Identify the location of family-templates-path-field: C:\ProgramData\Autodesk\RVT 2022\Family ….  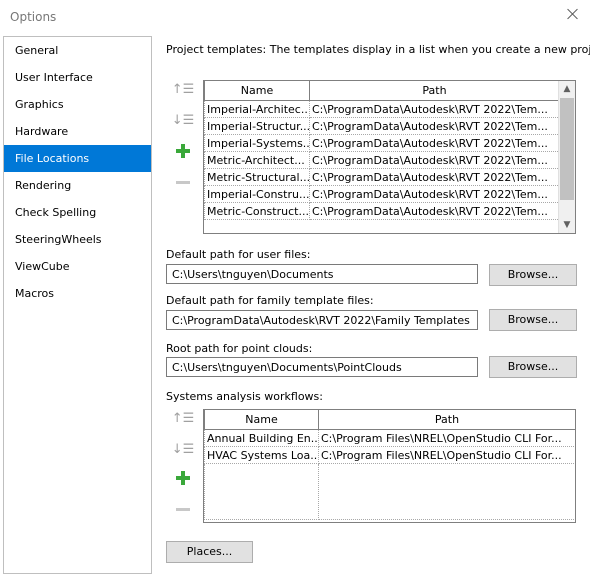
(322, 320).